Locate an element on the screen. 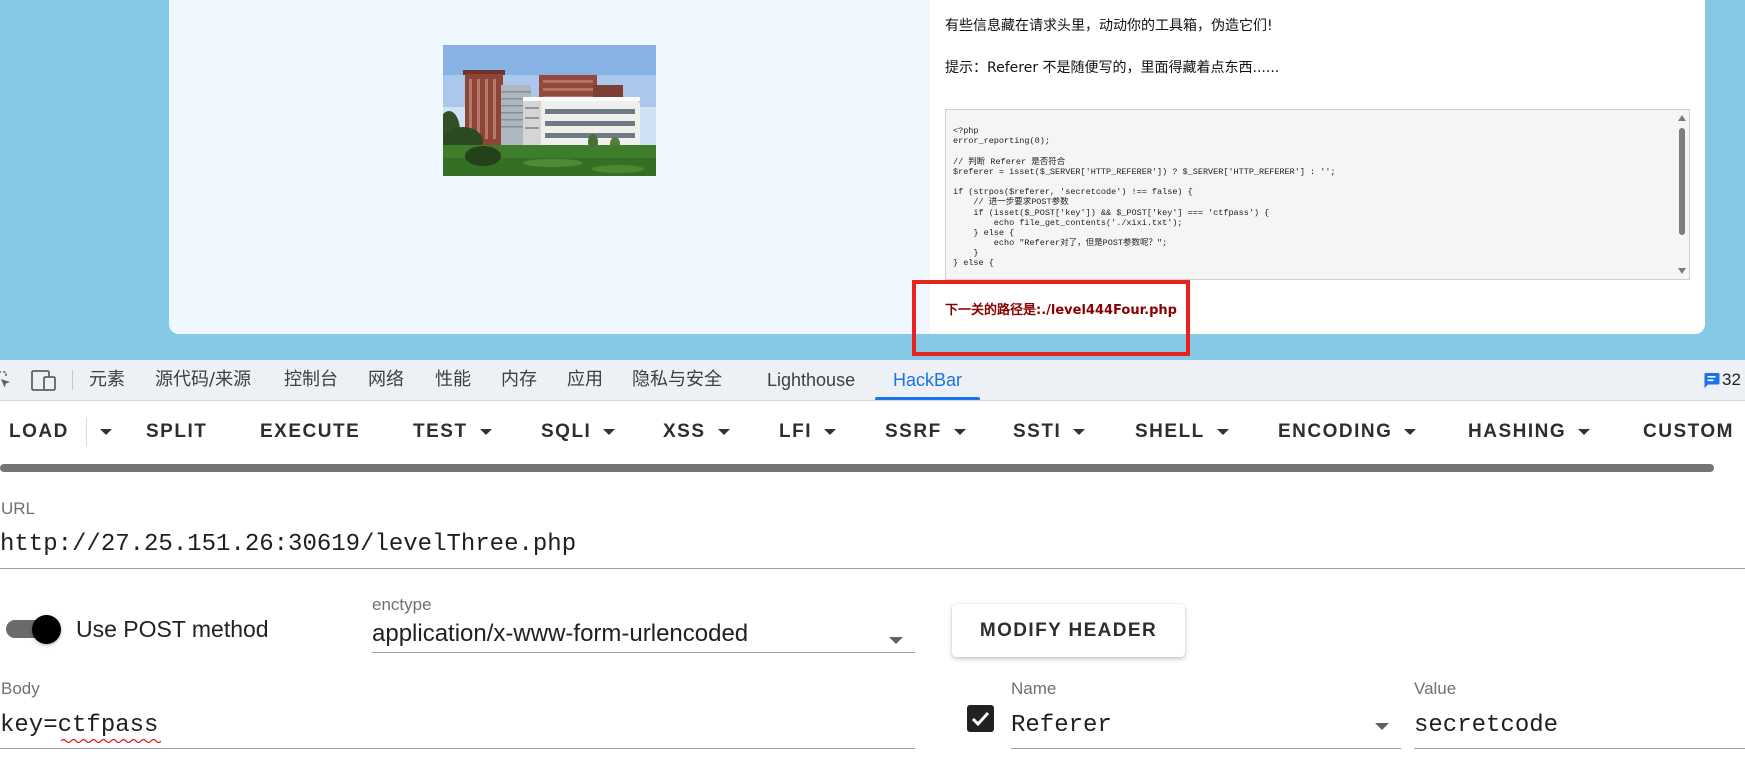  code-line: error_reporting(0); is located at coordinates (1001, 141).